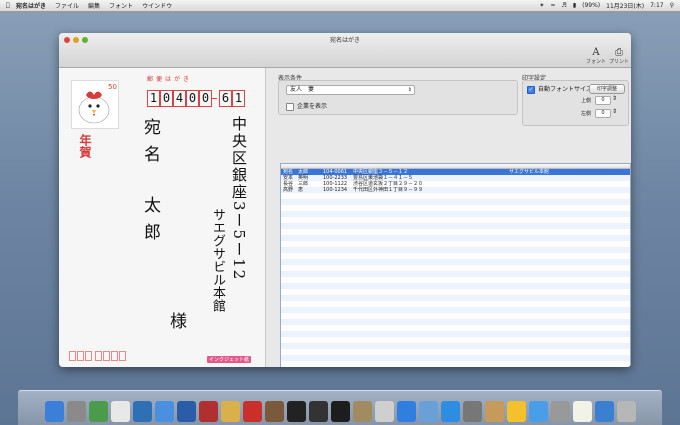  I want to click on volume-icon: ♬, so click(563, 5).